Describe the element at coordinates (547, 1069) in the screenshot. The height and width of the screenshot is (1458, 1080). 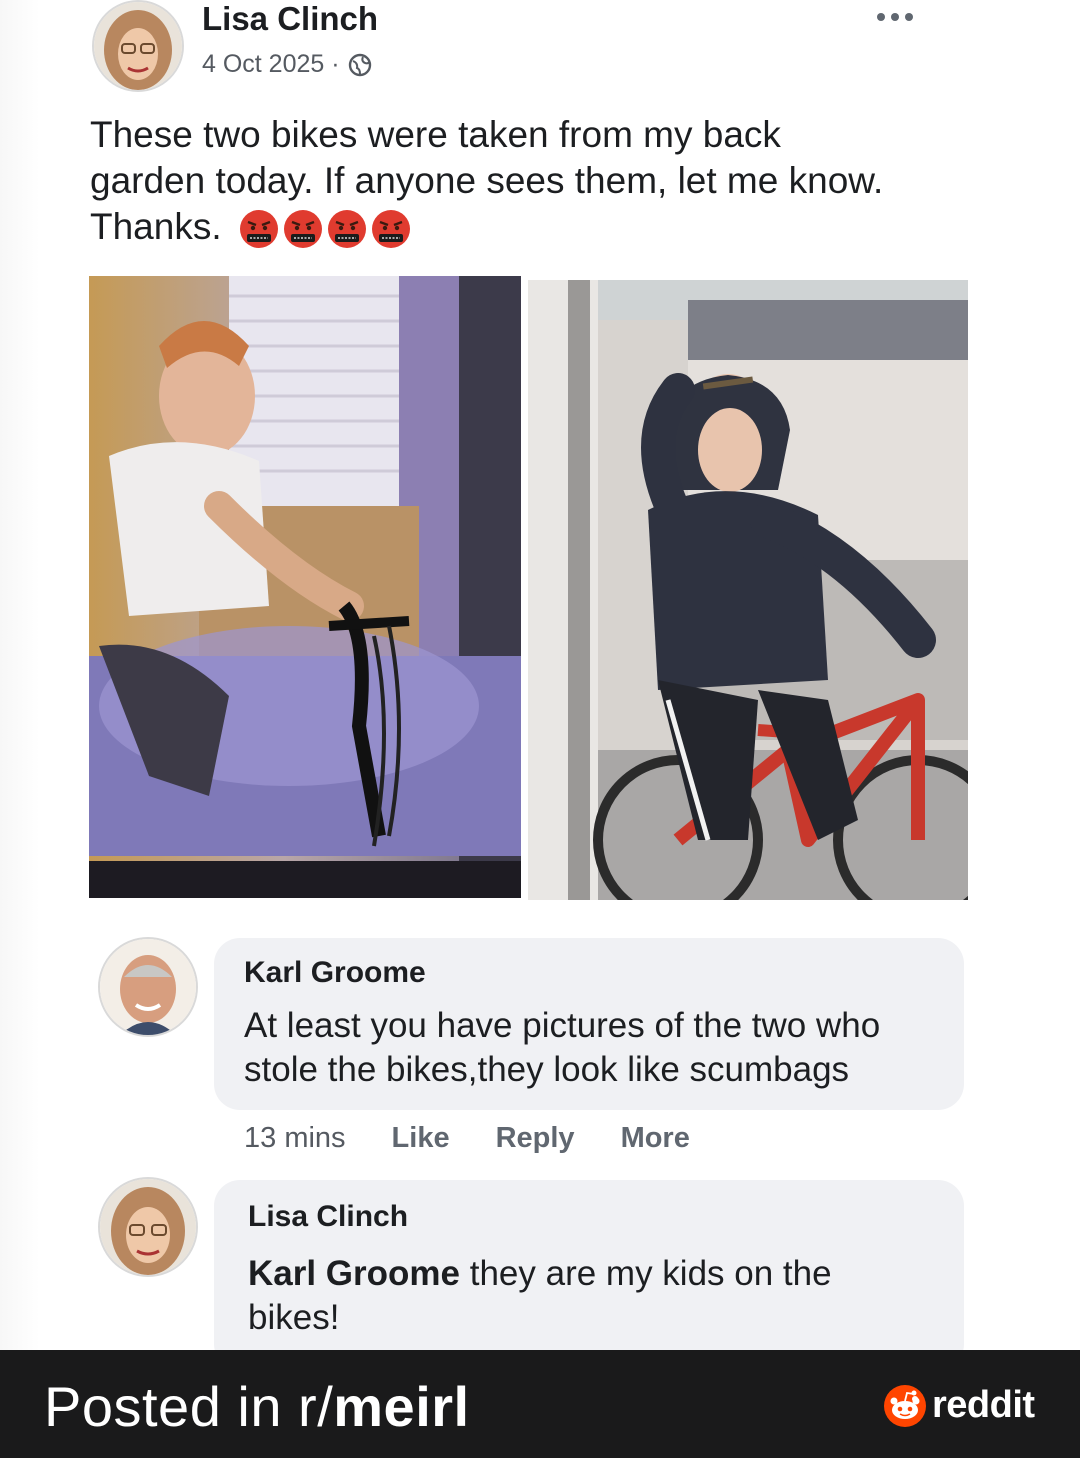
I see `comment-text-line: stole the bikes,they look like scumbags` at that location.